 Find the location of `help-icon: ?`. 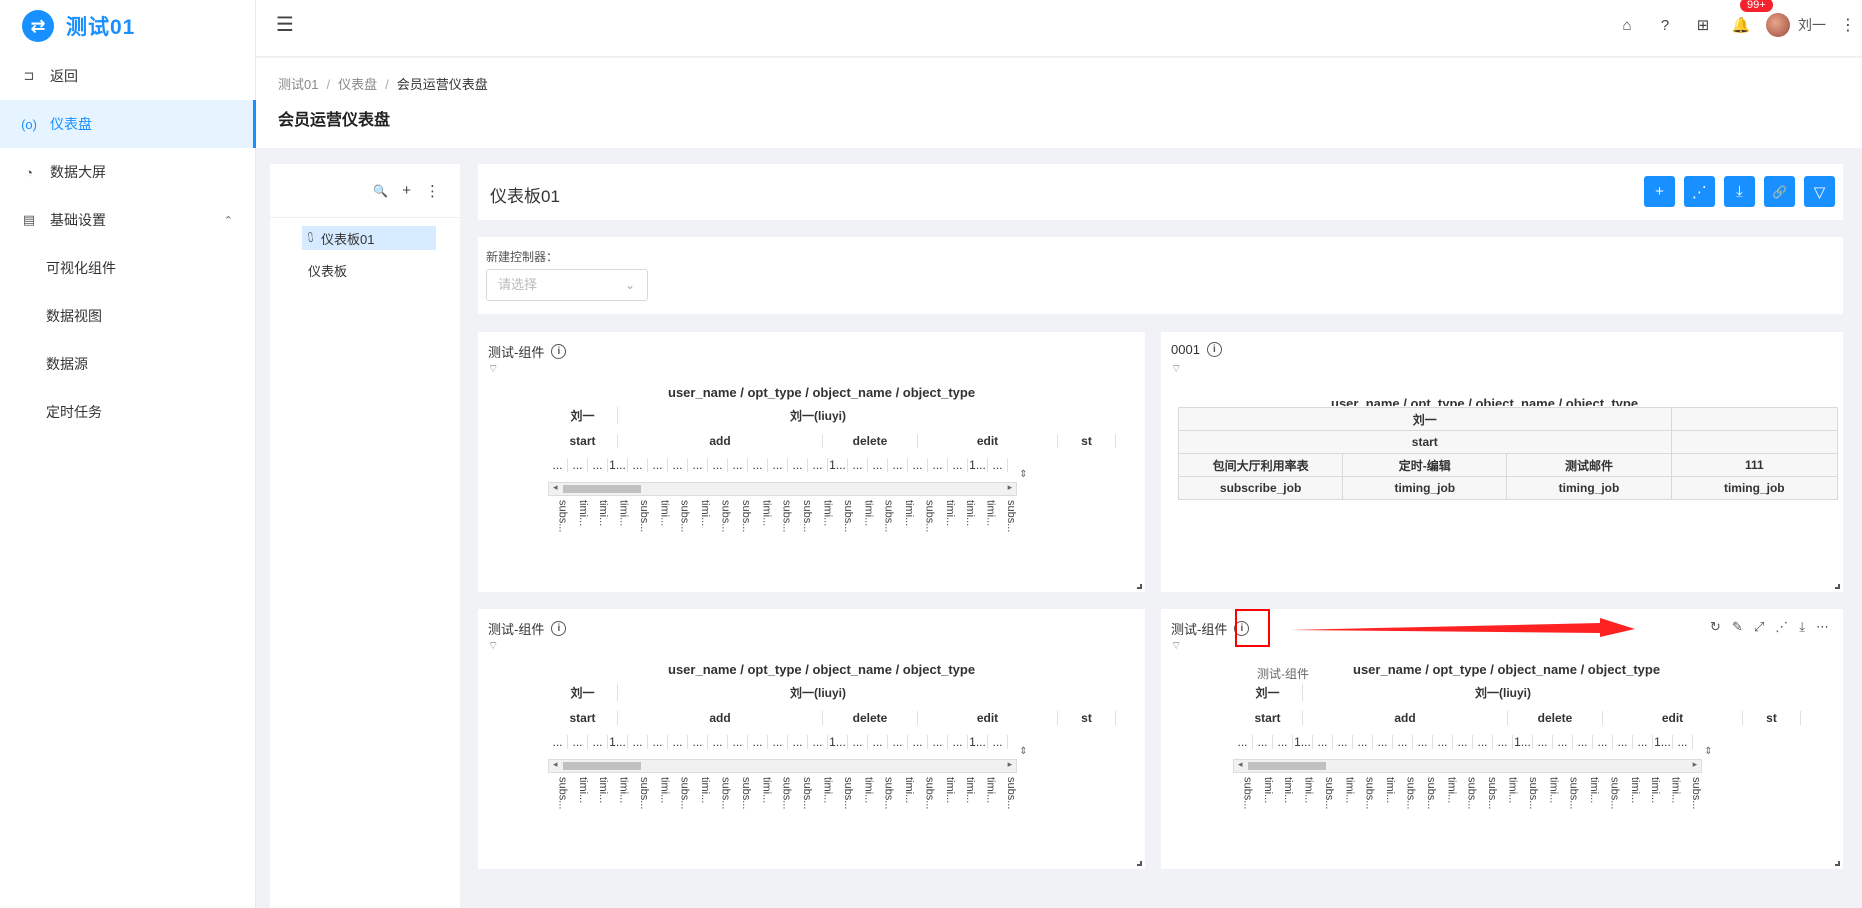

help-icon: ? is located at coordinates (1665, 25).